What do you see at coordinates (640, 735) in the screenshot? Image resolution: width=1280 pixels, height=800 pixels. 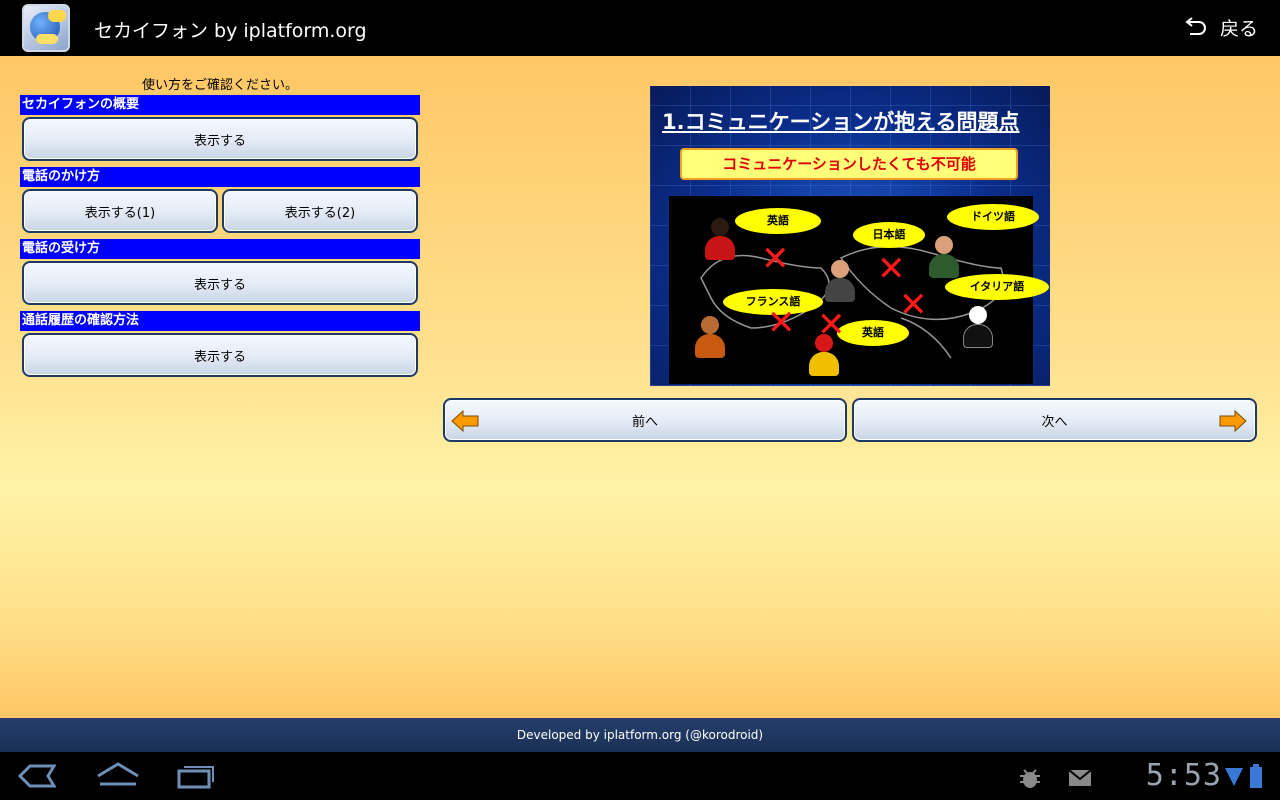 I see `footer-credit: Developed by iplatform.org (@korodroid)` at bounding box center [640, 735].